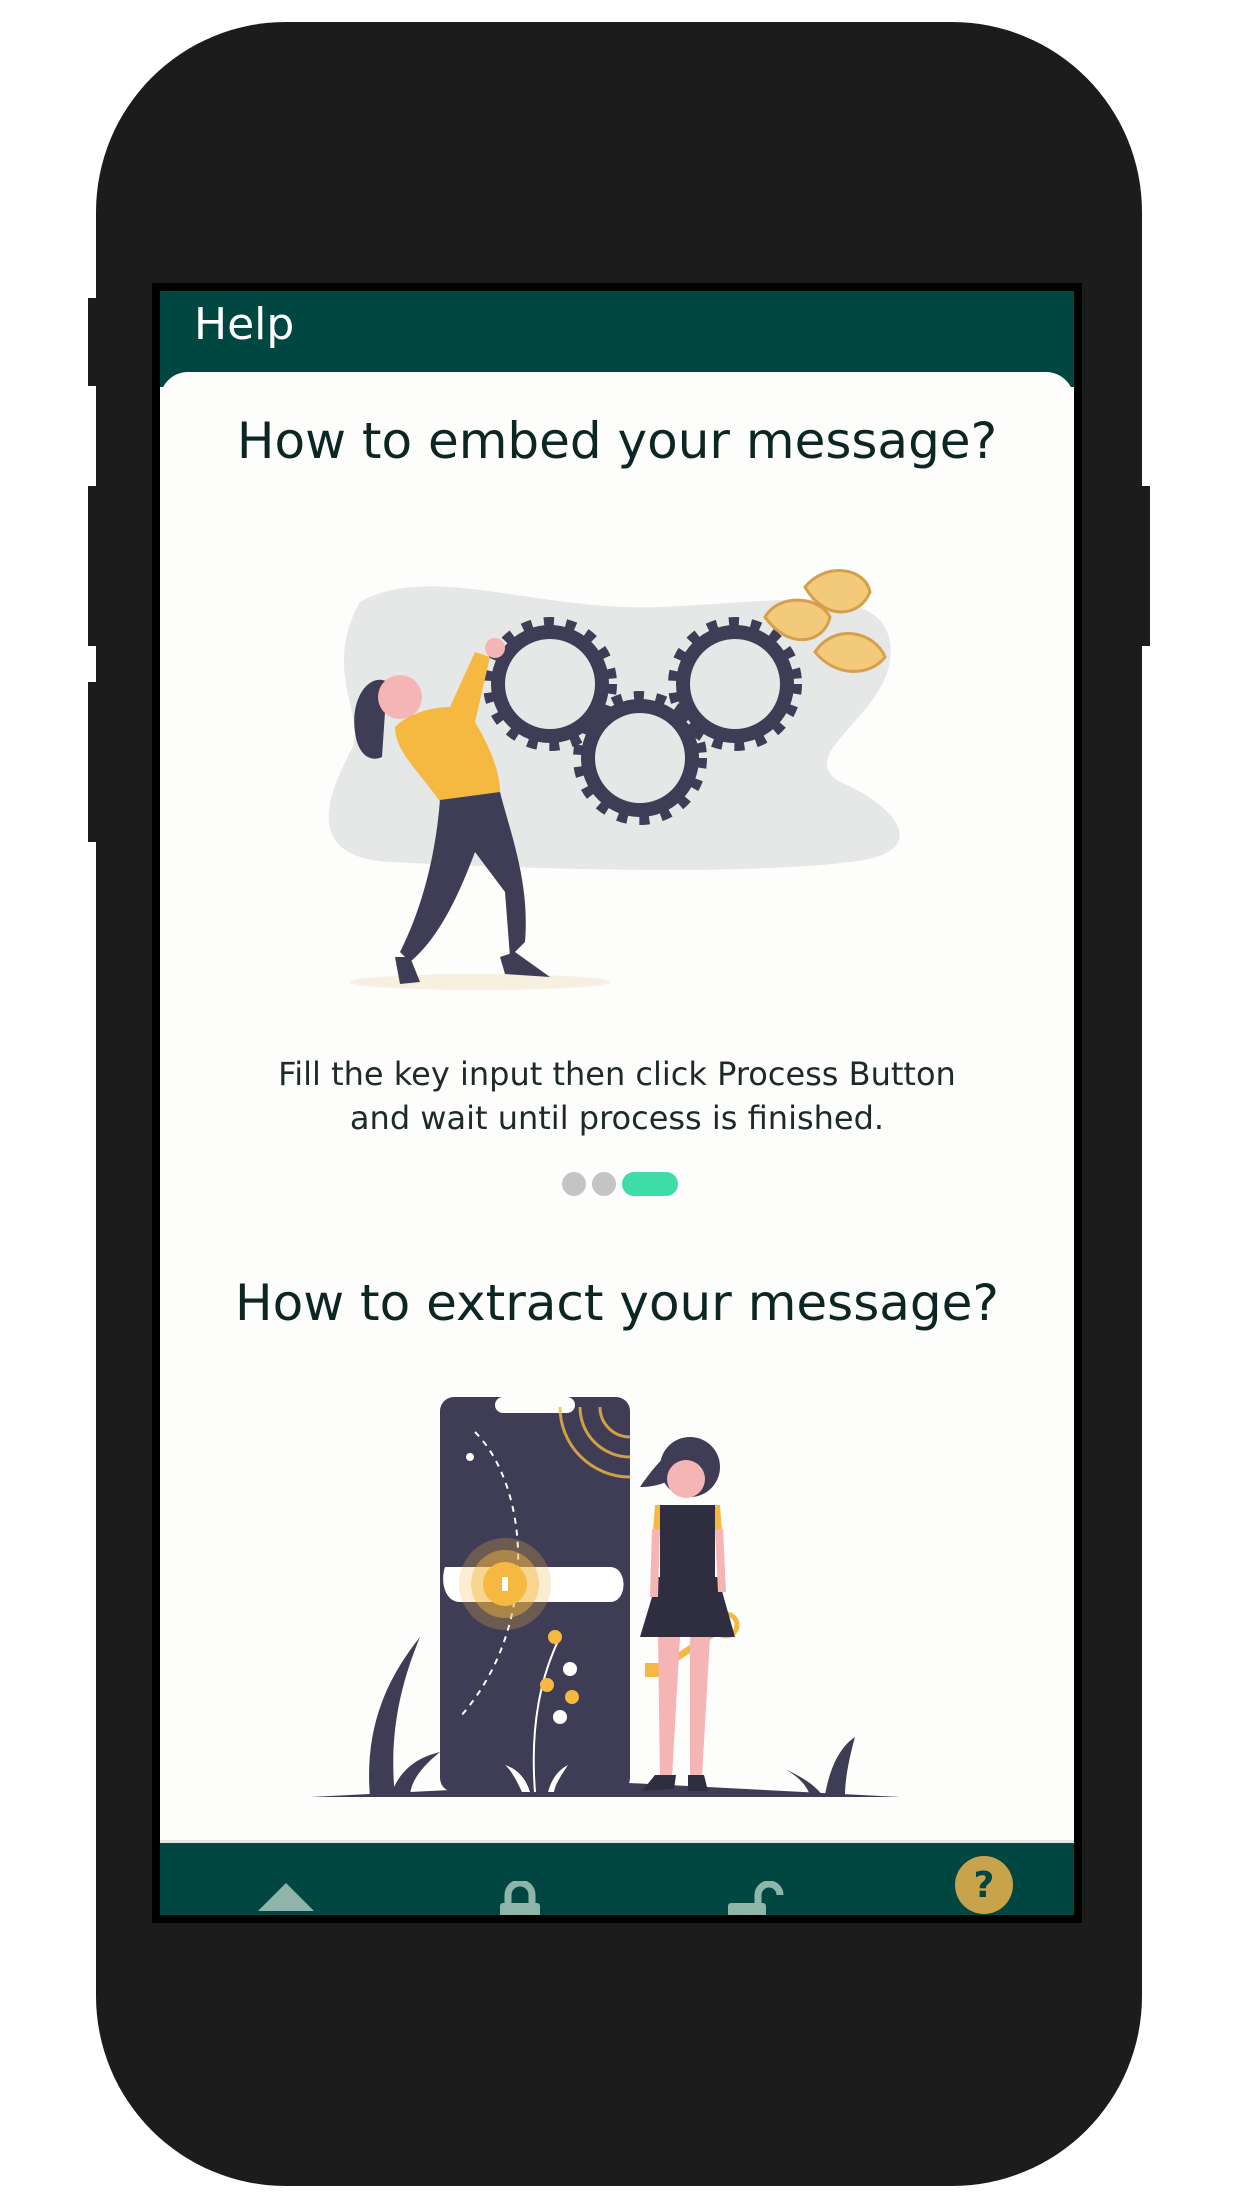  Describe the element at coordinates (617, 1185) in the screenshot. I see `carousel-page-indicator` at that location.